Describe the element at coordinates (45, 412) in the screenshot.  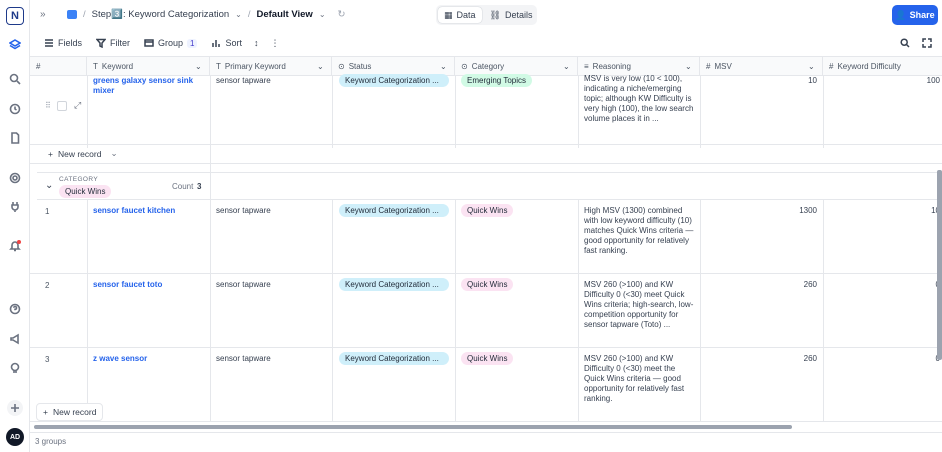
I see `plus-icon: +` at that location.